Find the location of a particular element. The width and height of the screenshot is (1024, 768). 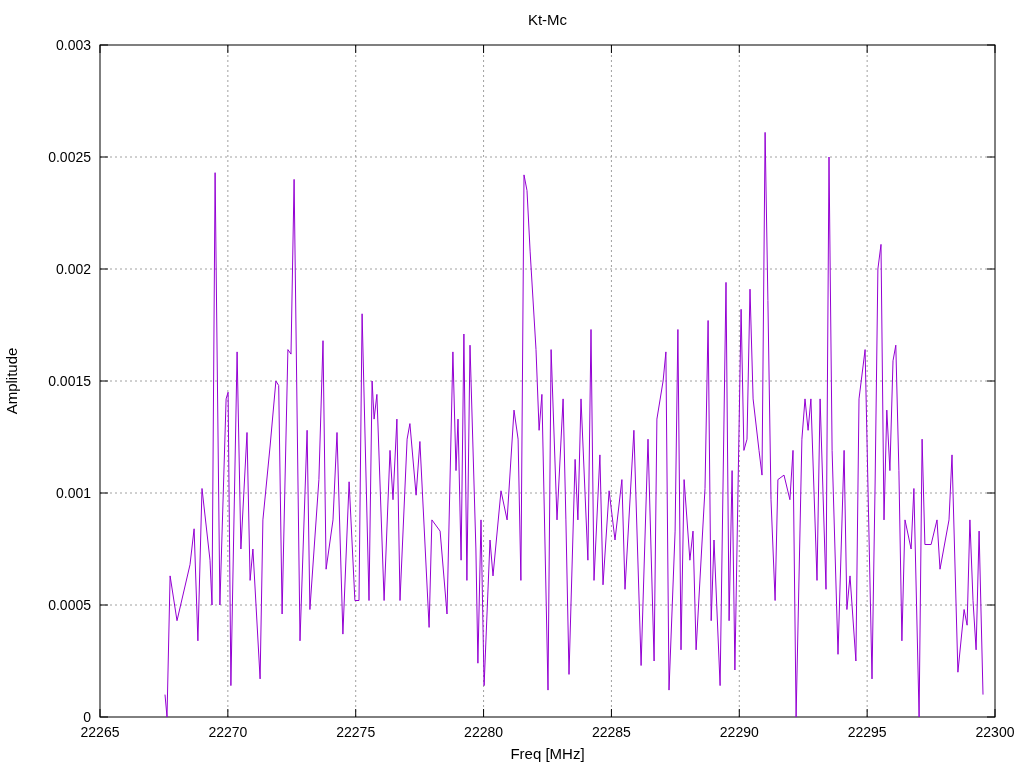

tick-label: 0.003 is located at coordinates (73, 45).